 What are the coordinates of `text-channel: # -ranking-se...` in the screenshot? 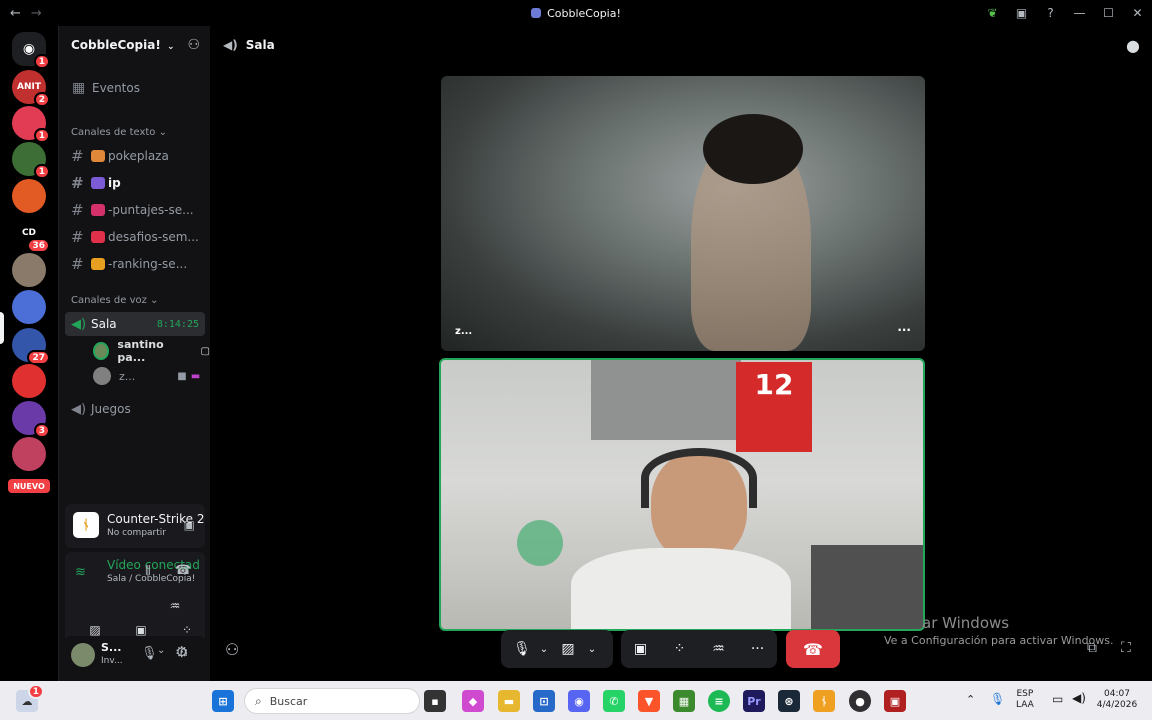 It's located at (135, 264).